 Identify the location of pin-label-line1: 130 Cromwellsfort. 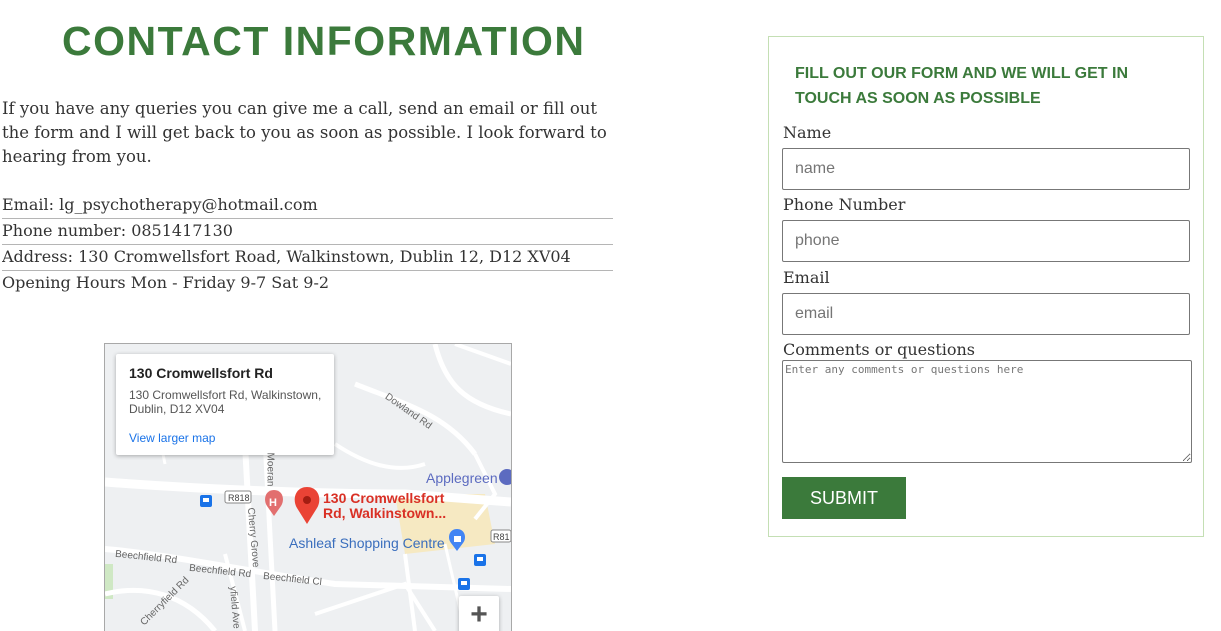
(384, 498).